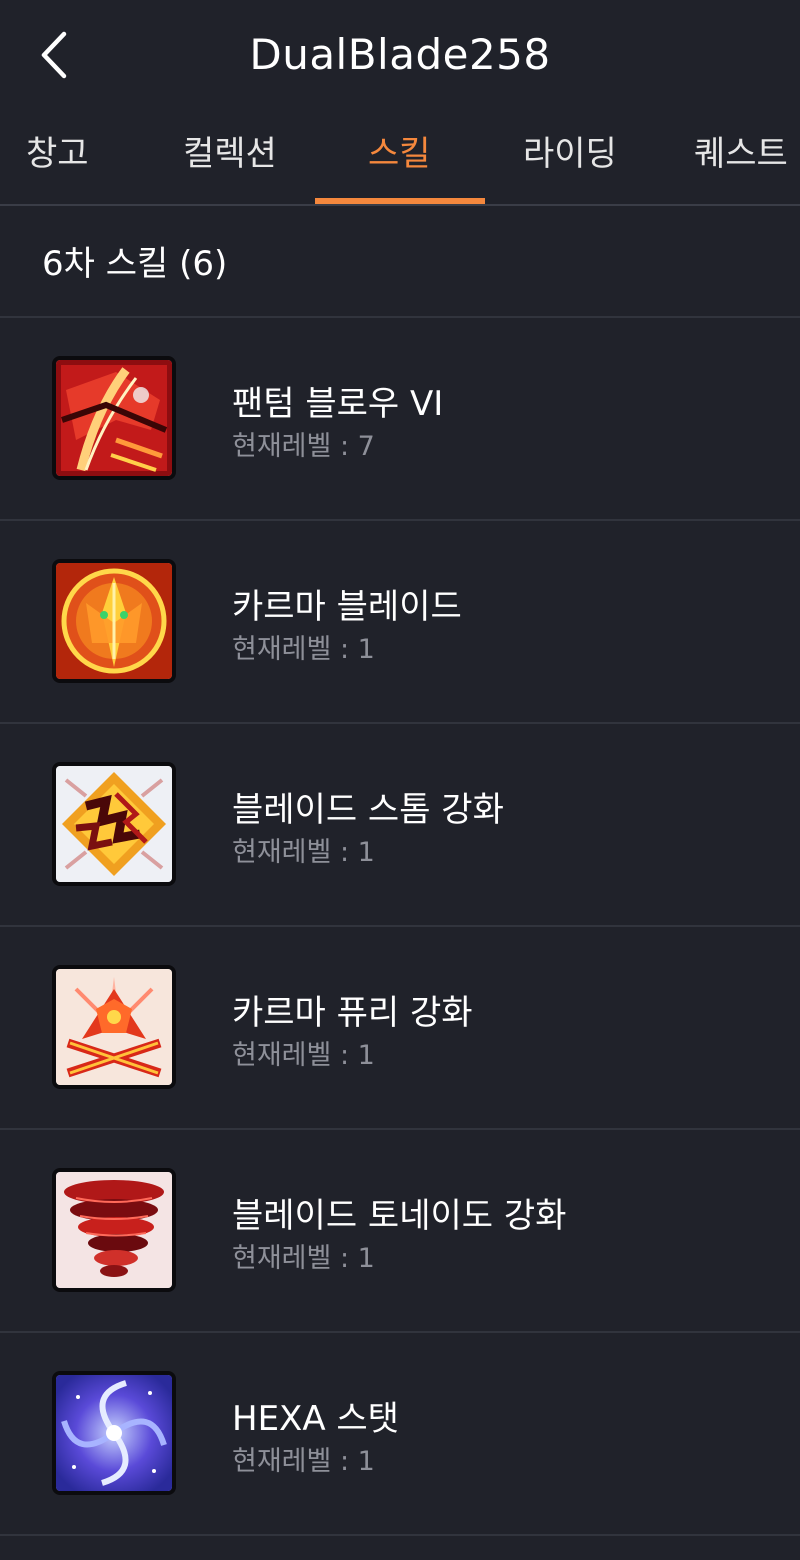  I want to click on list-item: 블레이드 스톰 강화 현재레벨 : 1, so click(400, 825).